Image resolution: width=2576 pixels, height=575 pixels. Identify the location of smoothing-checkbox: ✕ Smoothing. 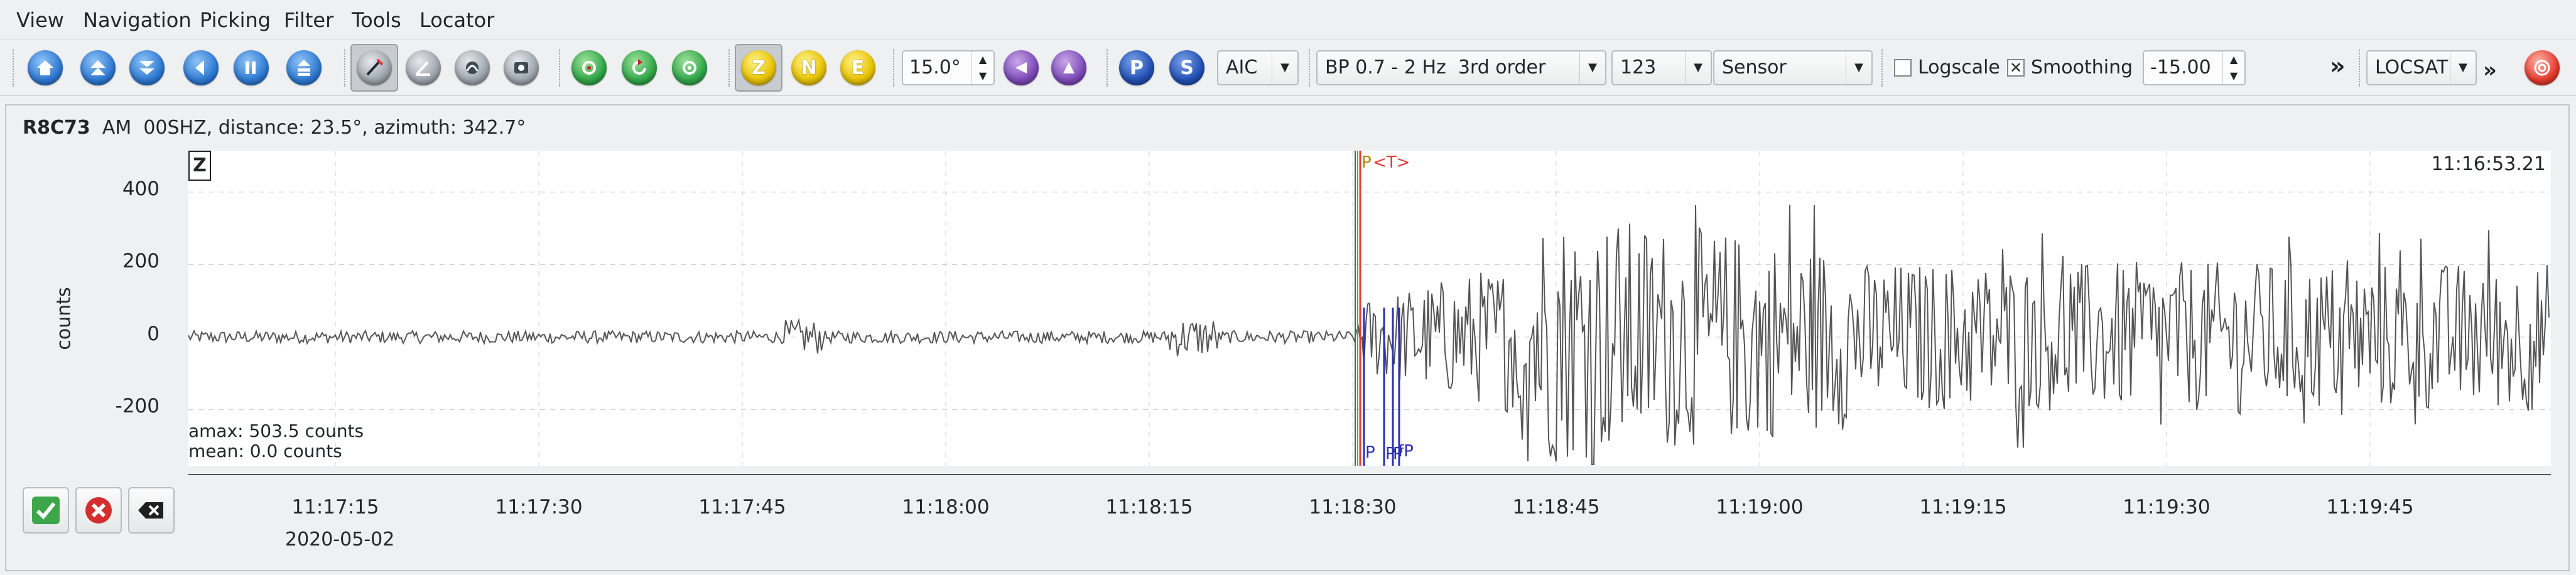
(2070, 67).